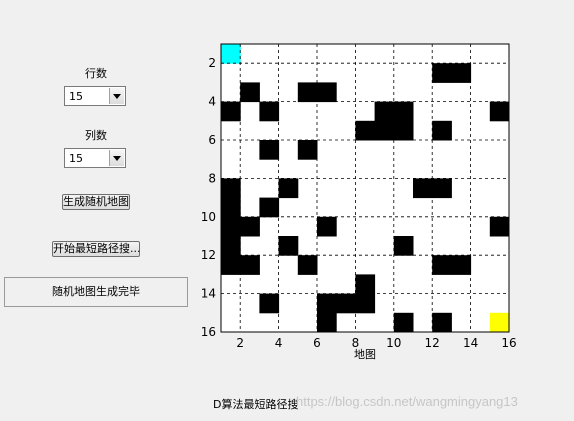  What do you see at coordinates (407, 401) in the screenshot?
I see `watermark: https://blog.csdn.net/wangmingyang13` at bounding box center [407, 401].